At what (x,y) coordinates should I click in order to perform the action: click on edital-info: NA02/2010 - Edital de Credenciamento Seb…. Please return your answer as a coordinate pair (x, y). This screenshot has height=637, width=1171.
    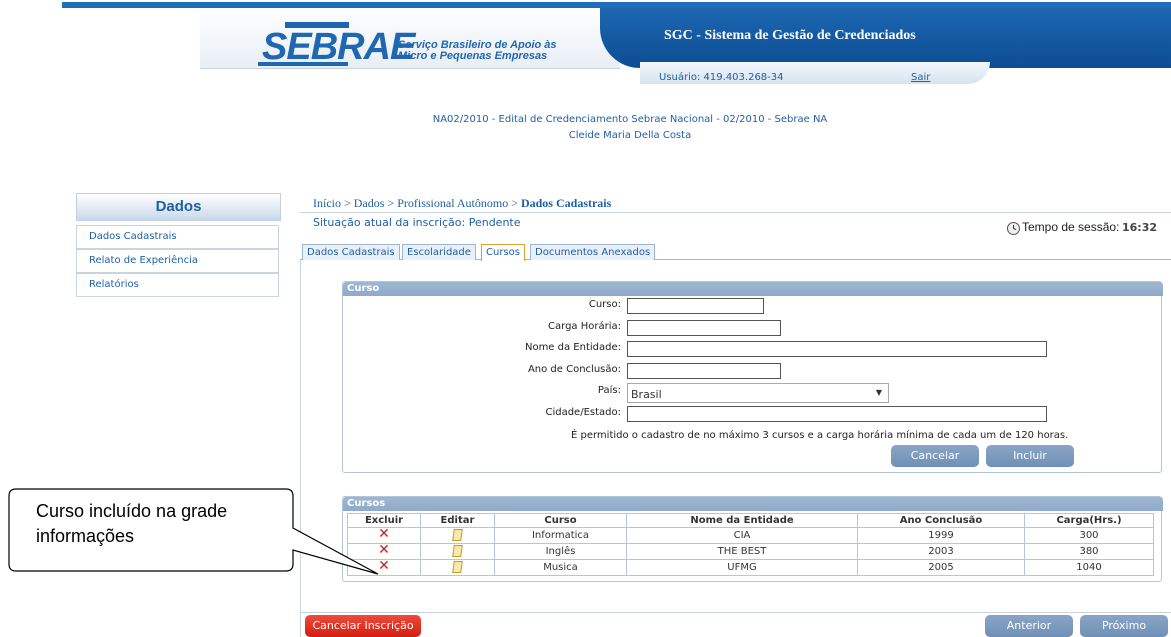
    Looking at the image, I should click on (630, 128).